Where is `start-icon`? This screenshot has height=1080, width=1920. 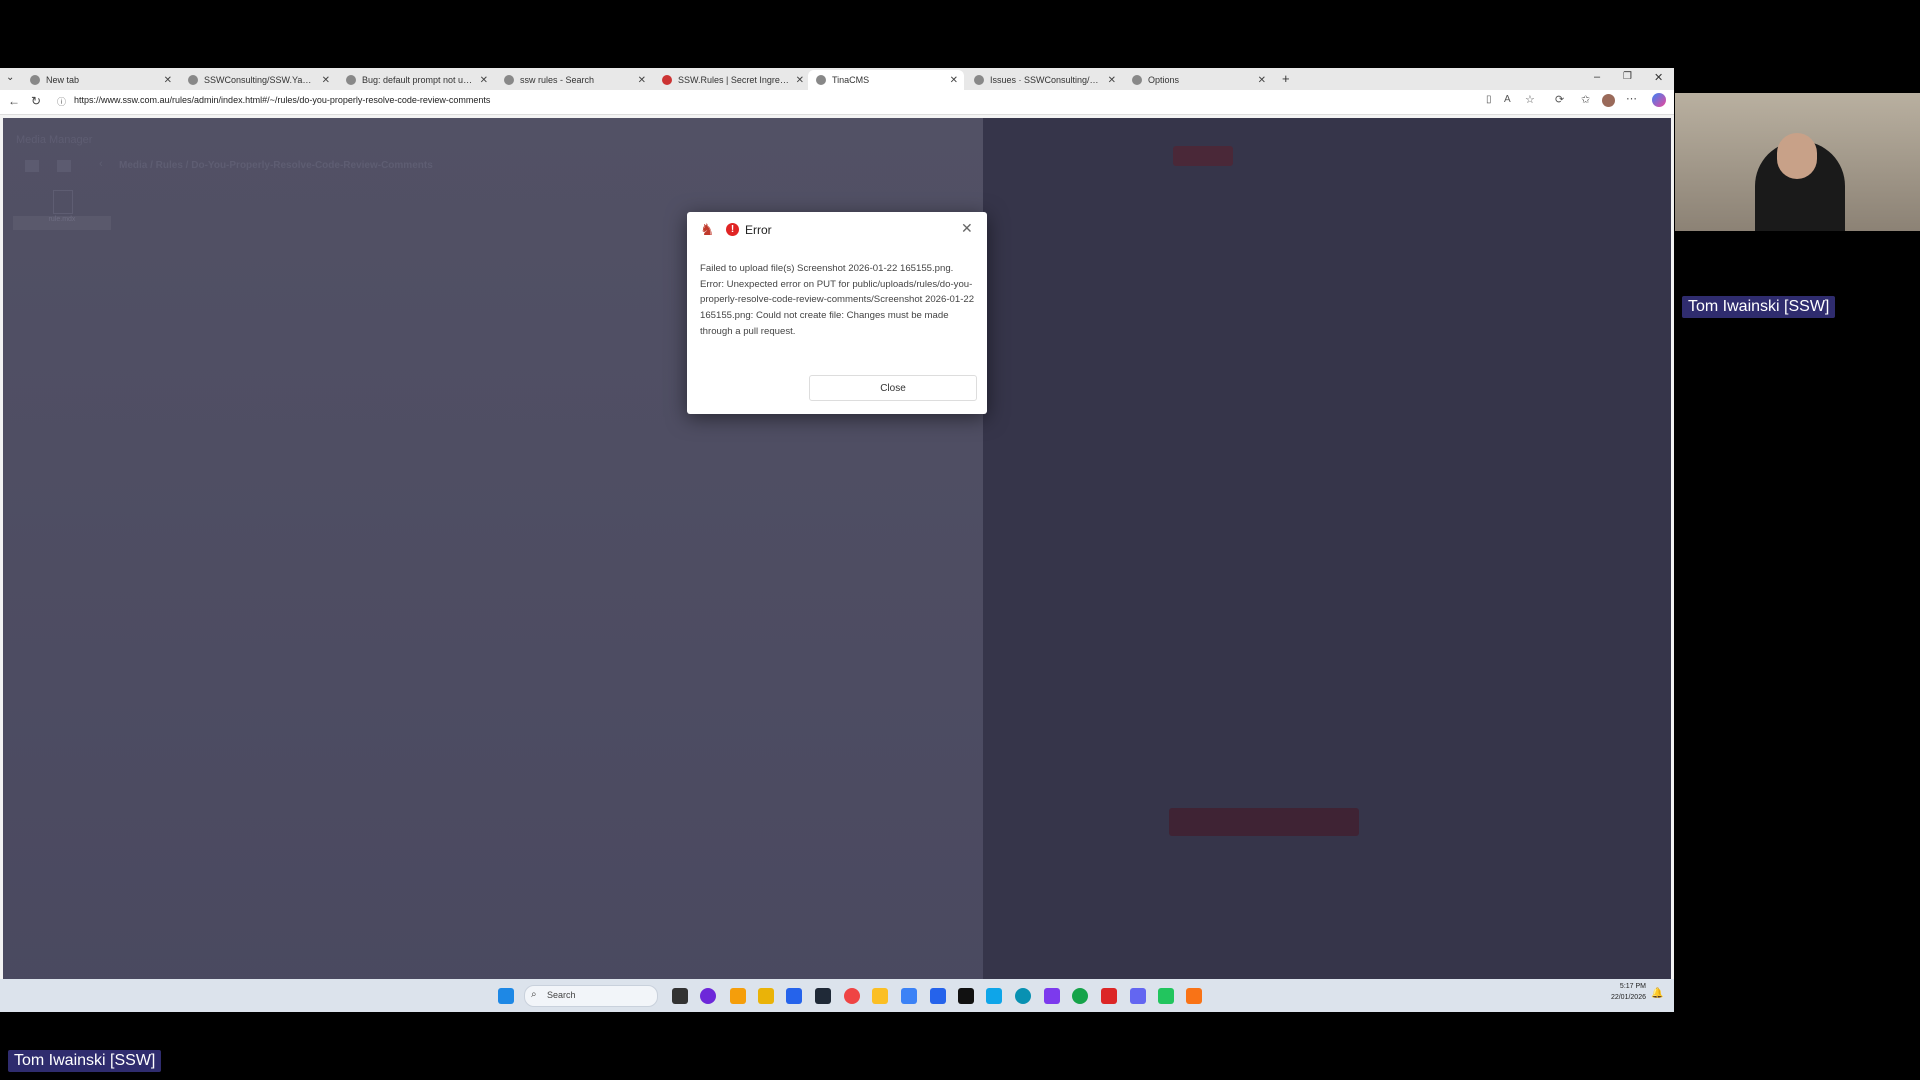 start-icon is located at coordinates (506, 996).